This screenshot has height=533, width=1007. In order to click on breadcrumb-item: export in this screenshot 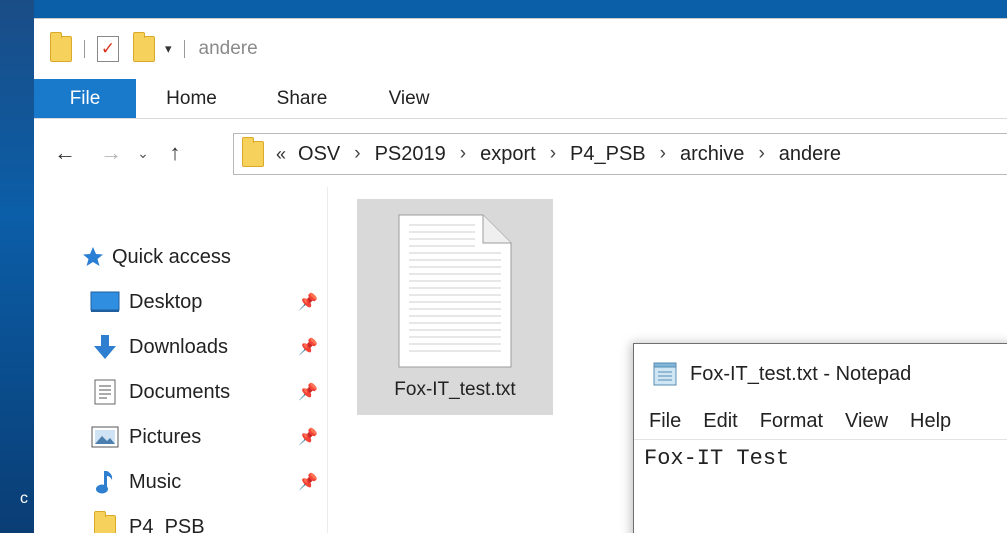, I will do `click(508, 154)`.